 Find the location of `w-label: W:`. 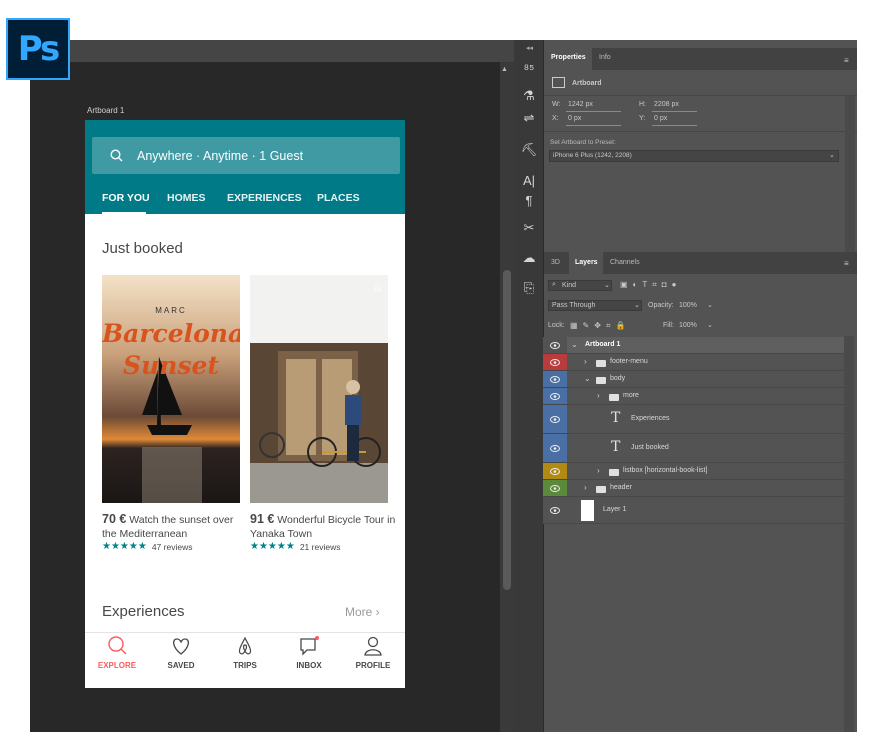

w-label: W: is located at coordinates (556, 104).